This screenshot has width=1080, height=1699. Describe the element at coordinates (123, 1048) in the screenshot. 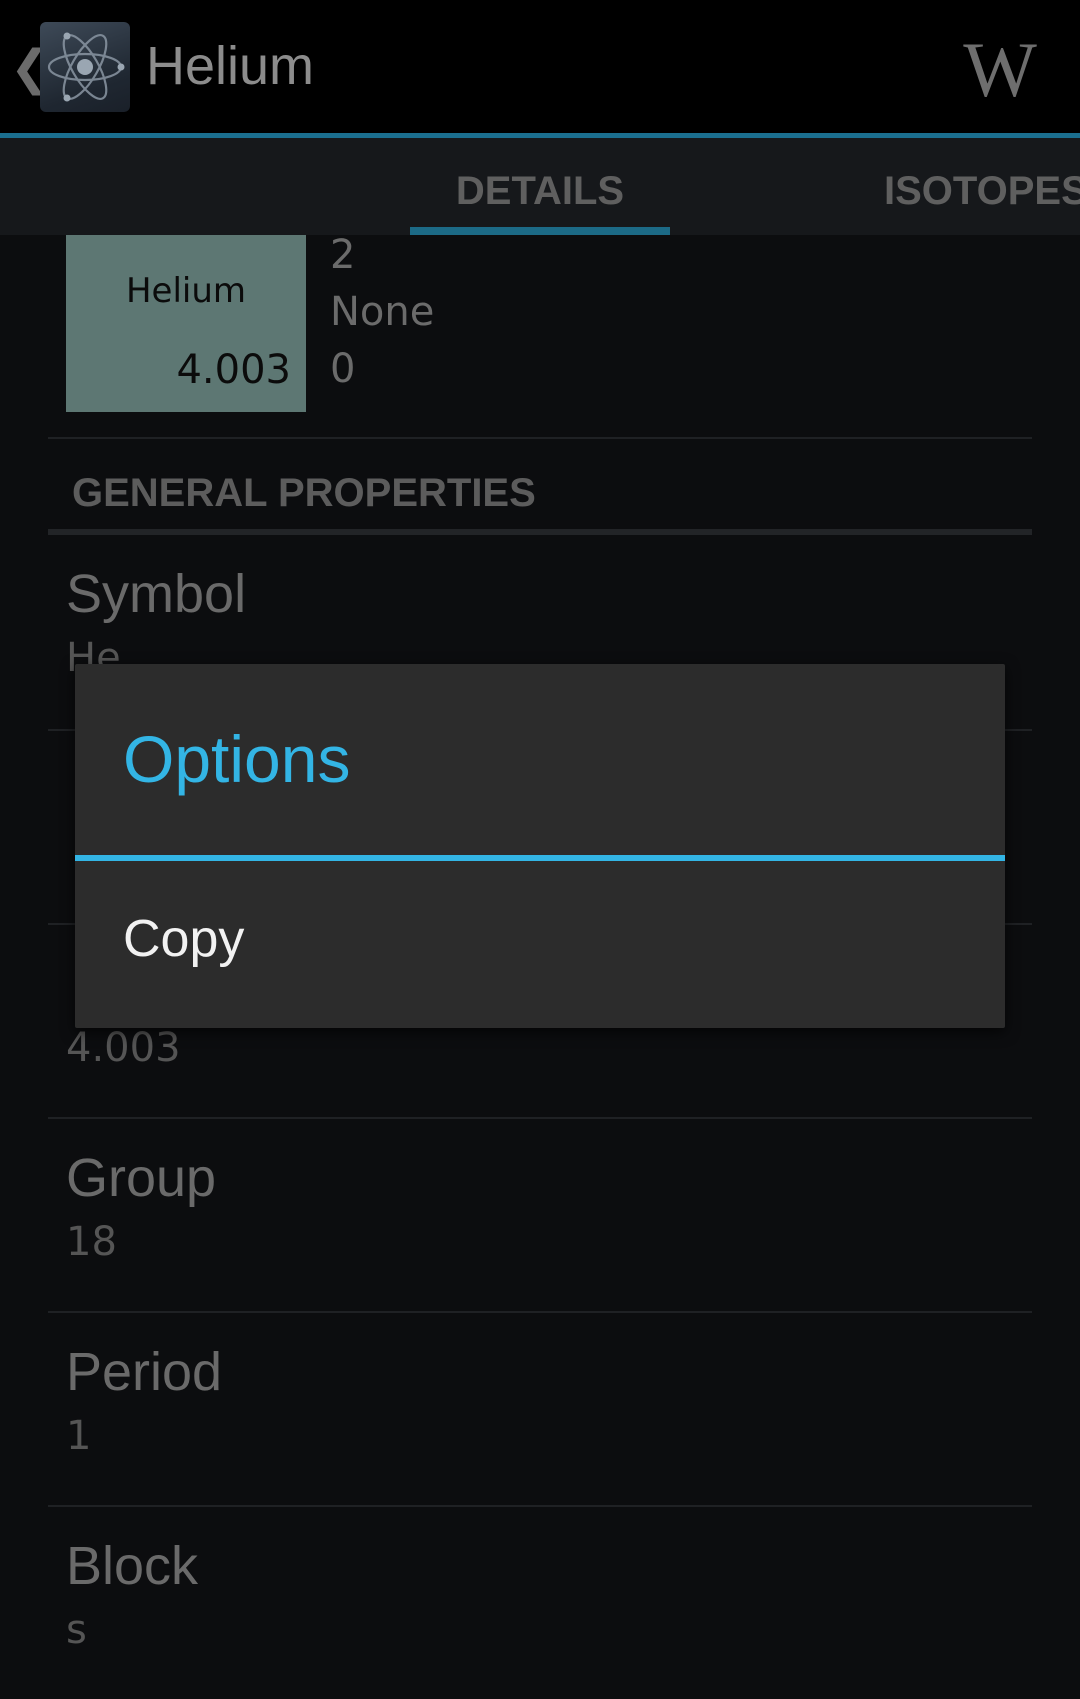

I see `property-value: 4.003` at that location.